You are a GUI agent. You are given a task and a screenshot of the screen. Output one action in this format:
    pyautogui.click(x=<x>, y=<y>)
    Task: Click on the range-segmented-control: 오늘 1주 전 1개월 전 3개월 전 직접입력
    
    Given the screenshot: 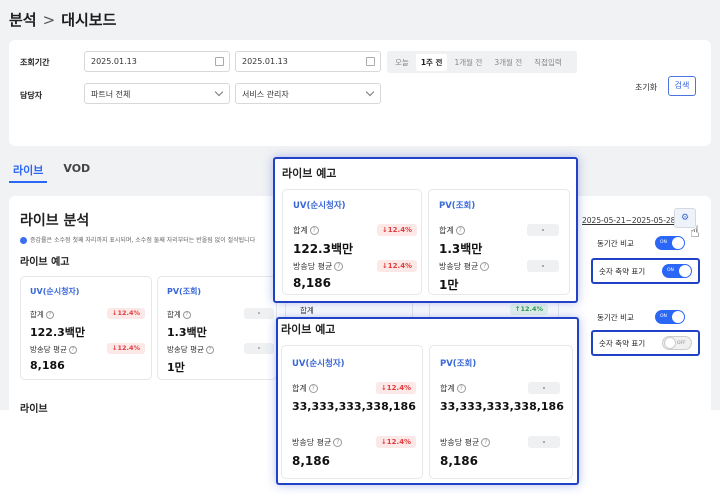 What is the action you would take?
    pyautogui.click(x=482, y=62)
    